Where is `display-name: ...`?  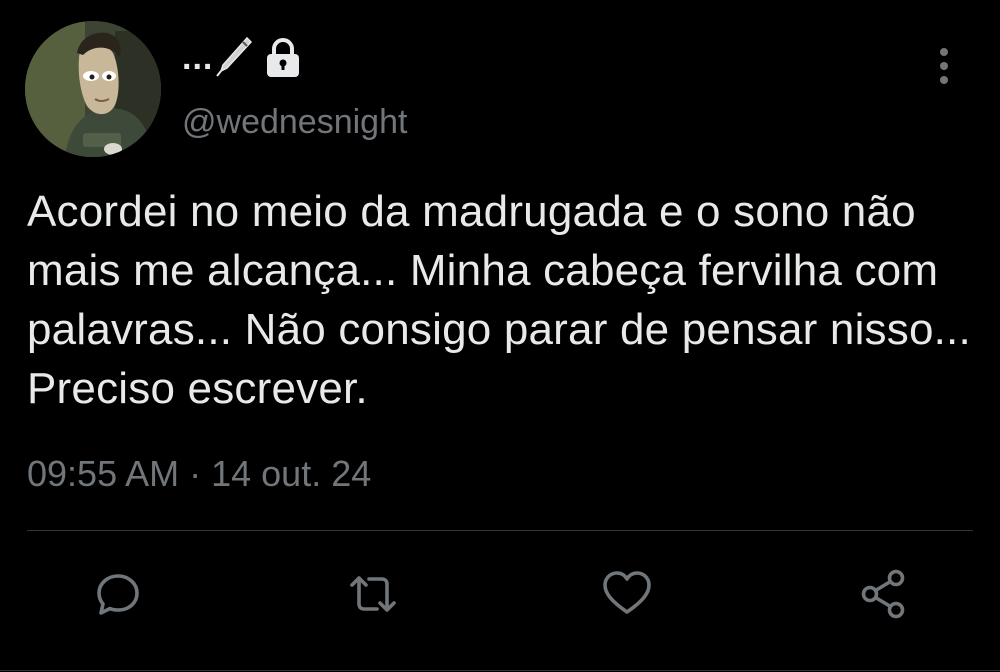 display-name: ... is located at coordinates (243, 58).